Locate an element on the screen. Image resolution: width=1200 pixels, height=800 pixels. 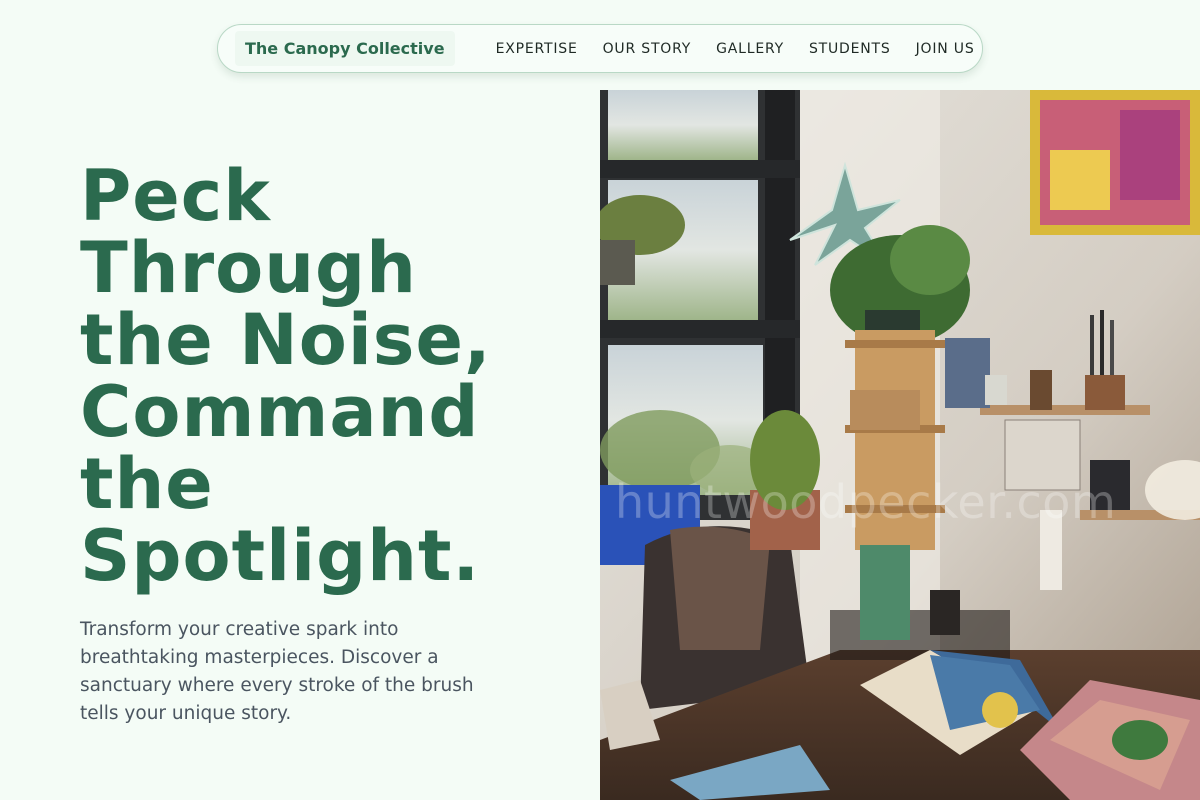
nav-link-gallery: GALLERY is located at coordinates (750, 49).